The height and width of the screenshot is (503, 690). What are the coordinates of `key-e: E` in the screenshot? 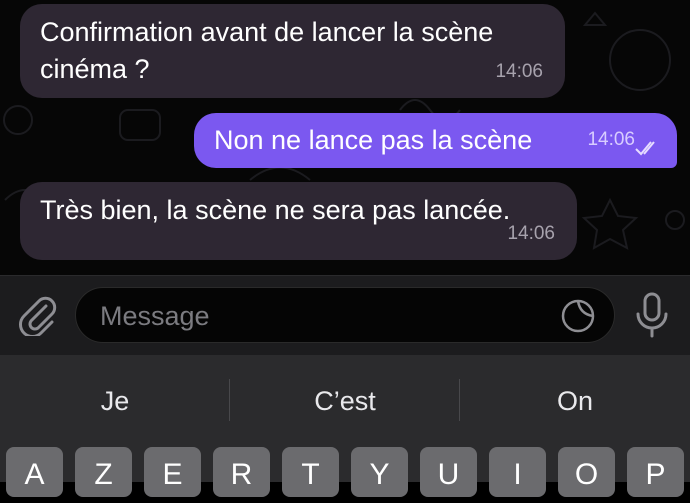 It's located at (172, 472).